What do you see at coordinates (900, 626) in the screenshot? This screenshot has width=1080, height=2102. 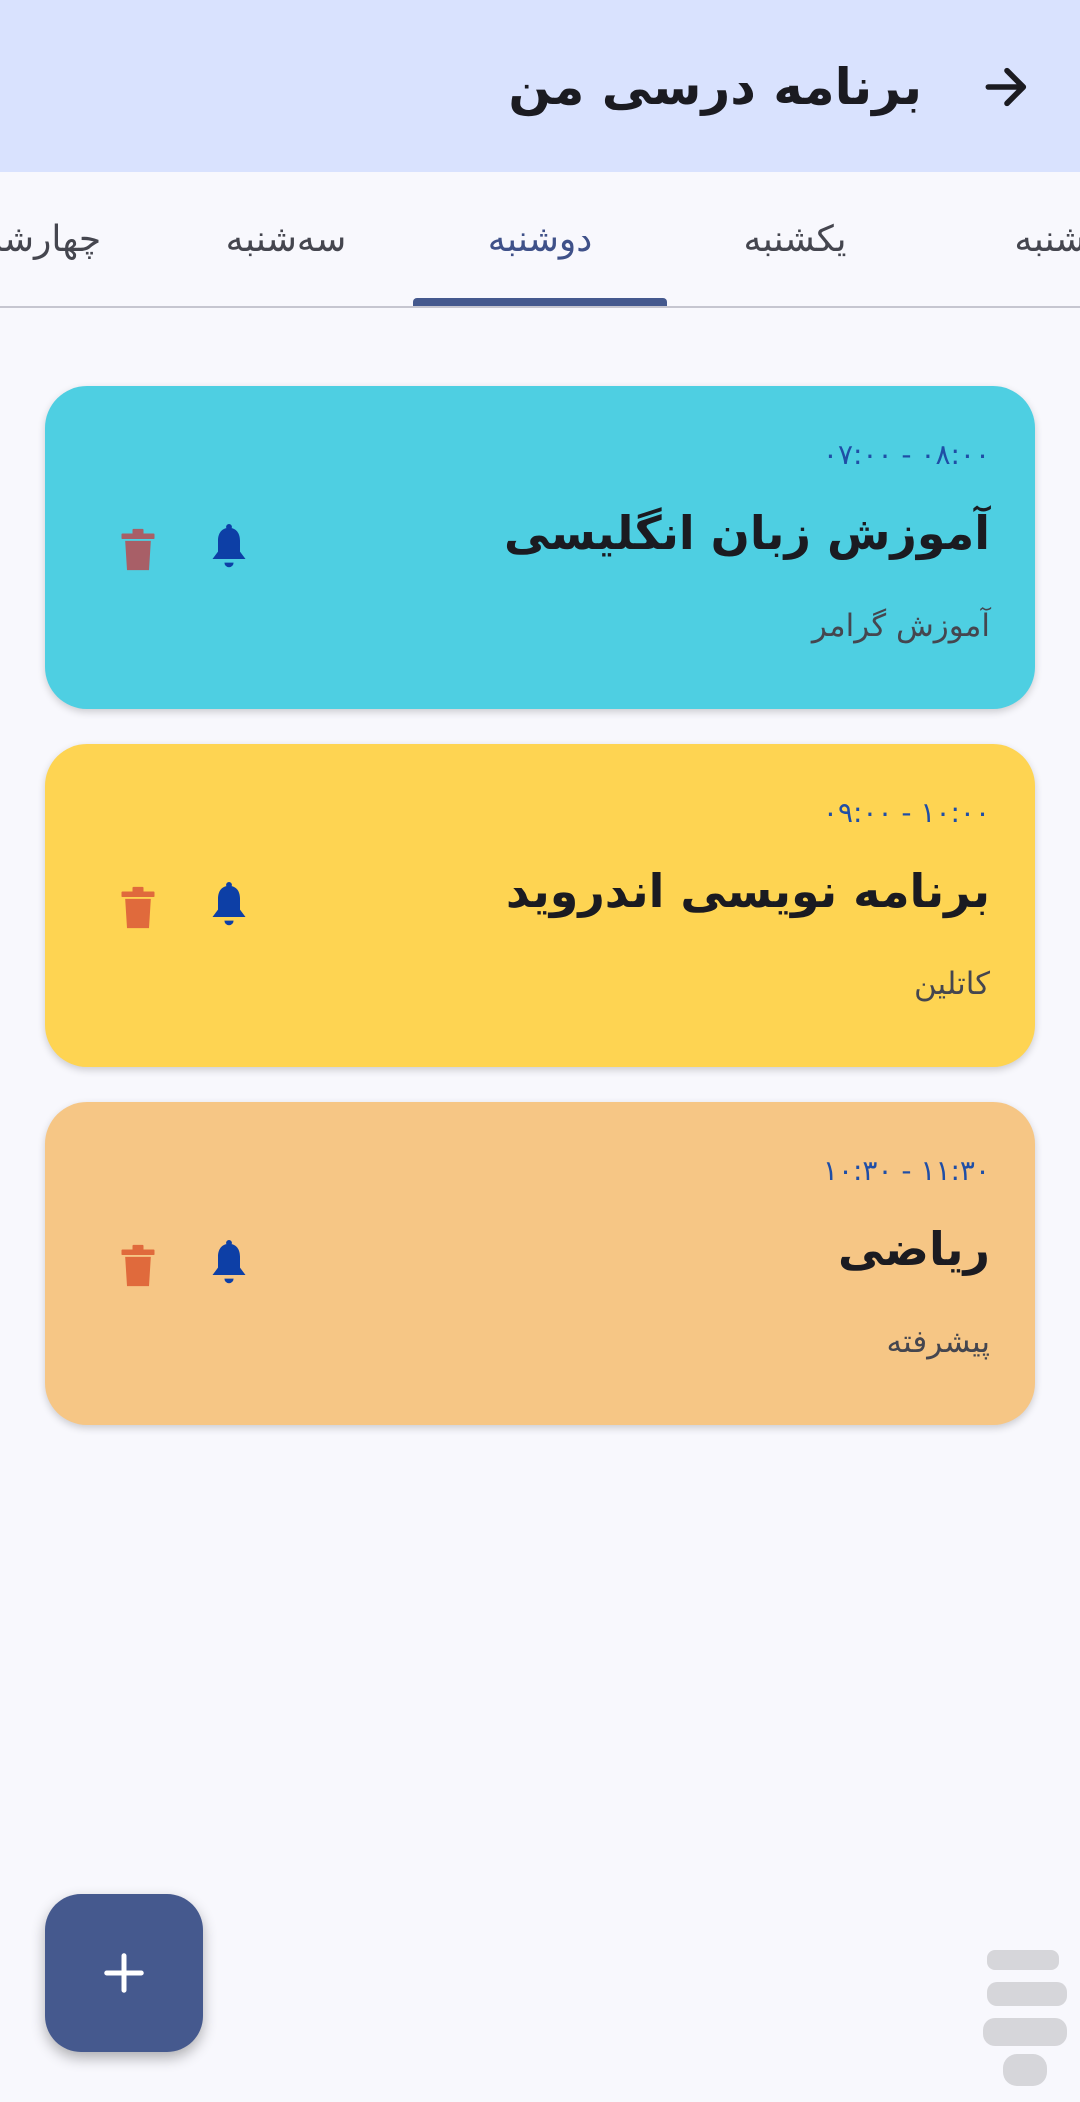 I see `card-subtitle: آموزش گرامر` at bounding box center [900, 626].